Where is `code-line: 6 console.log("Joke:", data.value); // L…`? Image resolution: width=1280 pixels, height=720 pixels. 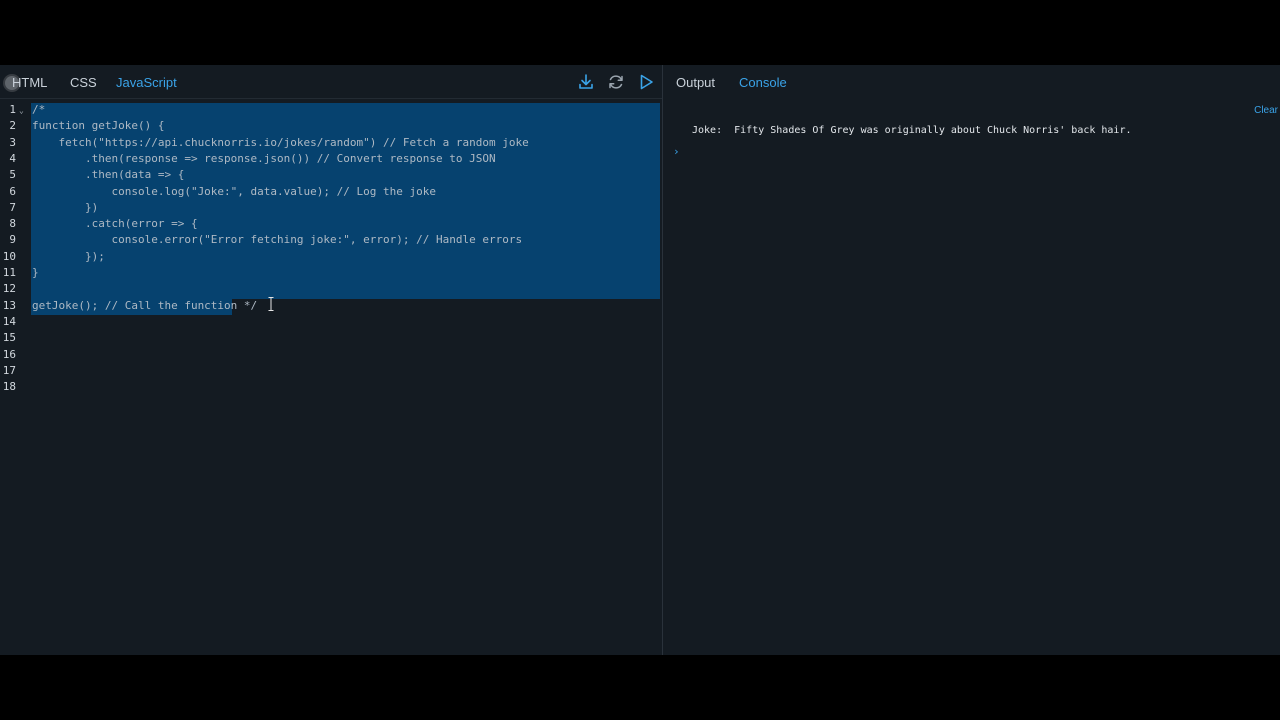 code-line: 6 console.log("Joke:", data.value); // L… is located at coordinates (331, 192).